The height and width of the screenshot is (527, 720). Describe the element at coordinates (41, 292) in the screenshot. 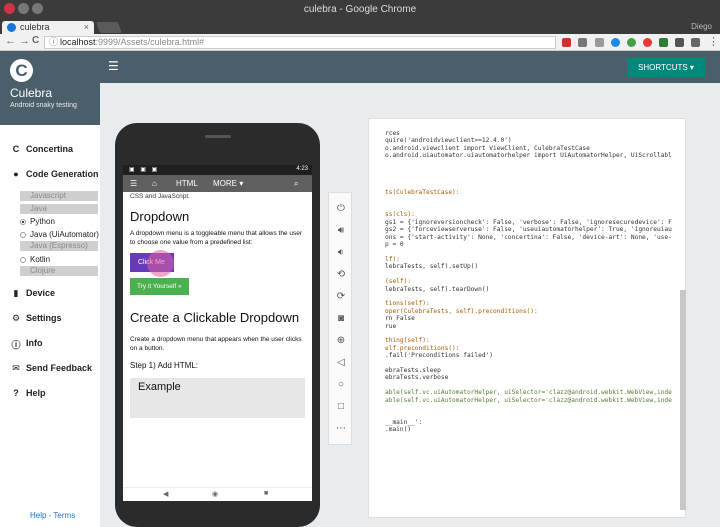

I see `sidebar-item-label: Device` at that location.